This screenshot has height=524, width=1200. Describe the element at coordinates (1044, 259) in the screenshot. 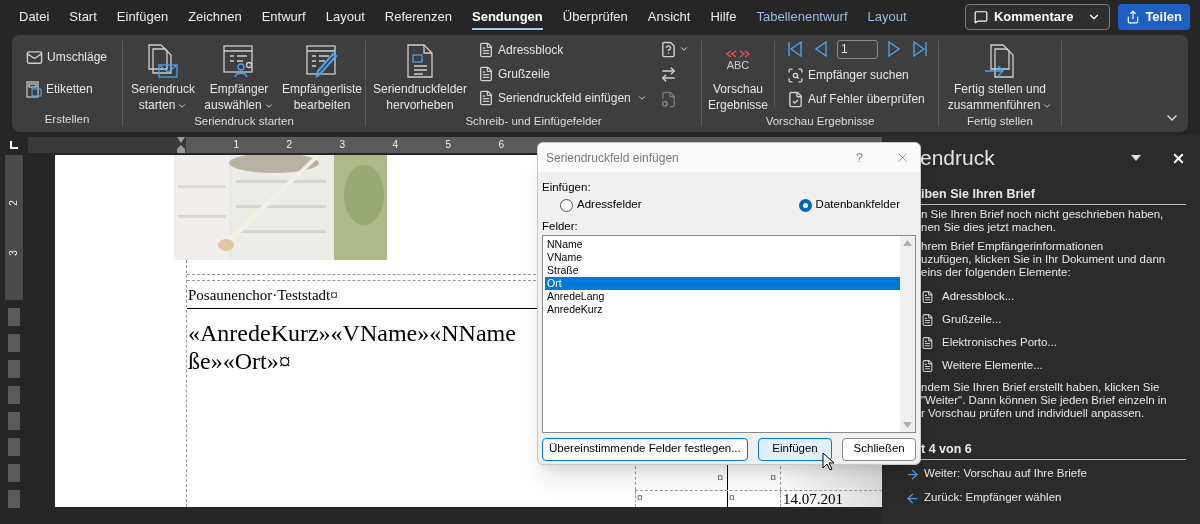

I see `instruction-text: uzufügen, klicken Sie in Ihr Dokument und dann` at that location.